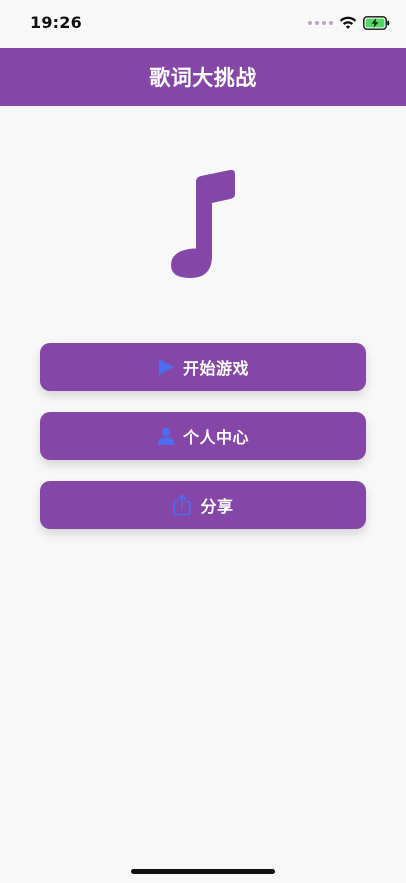 The width and height of the screenshot is (406, 883). I want to click on share-label: 分享, so click(217, 506).